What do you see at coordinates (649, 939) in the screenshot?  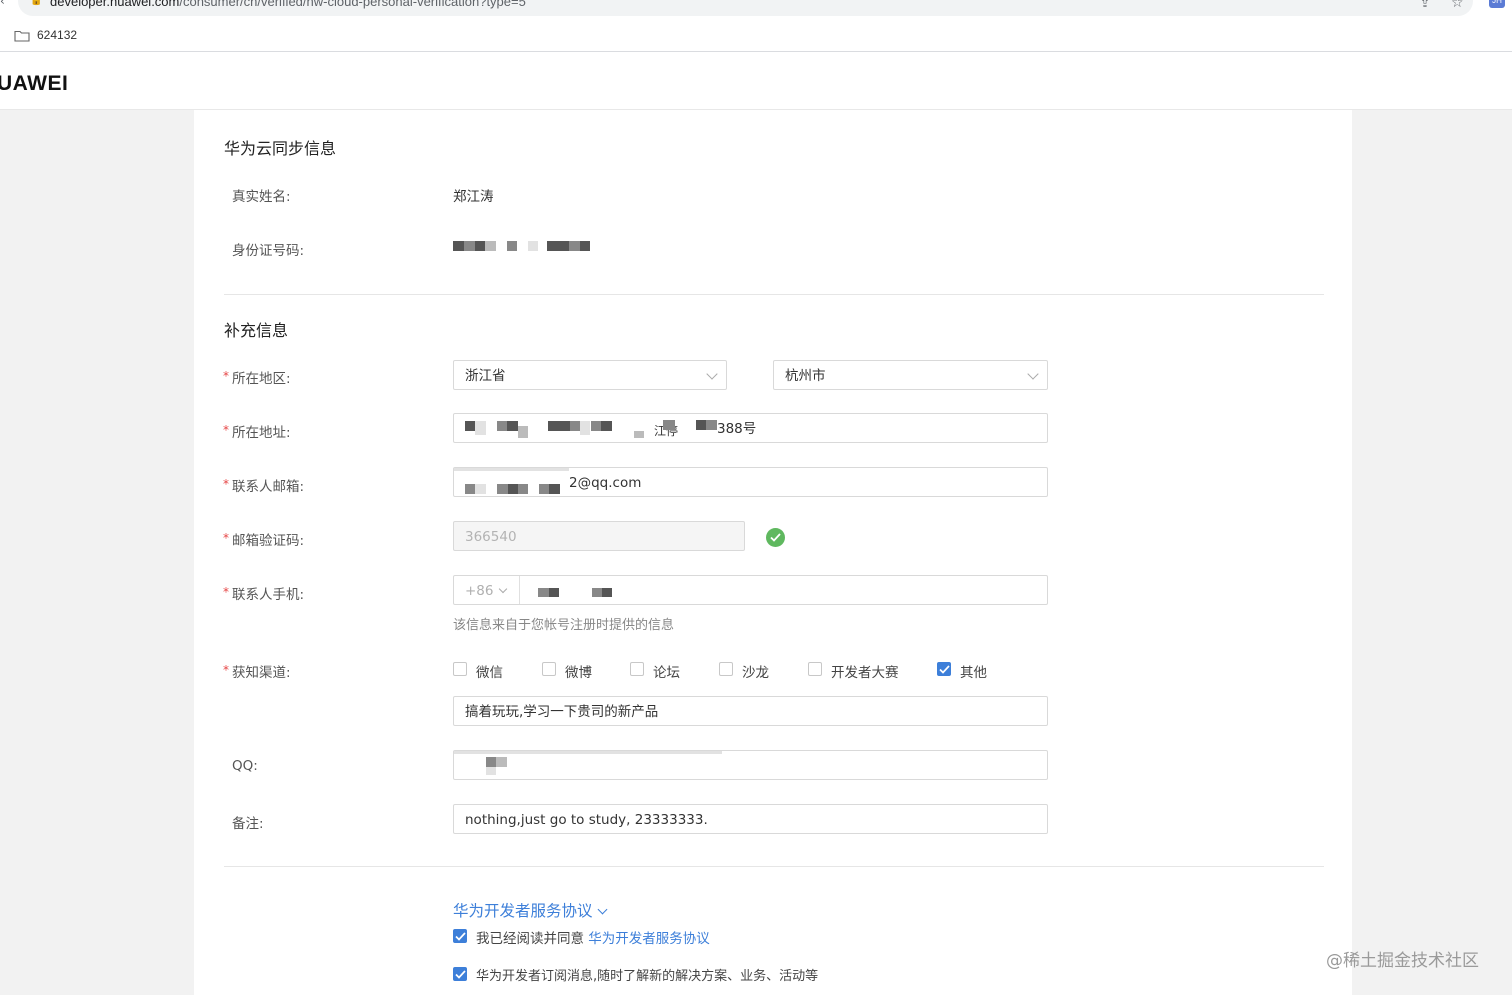 I see `agreement-link: 华为开发者服务协议` at bounding box center [649, 939].